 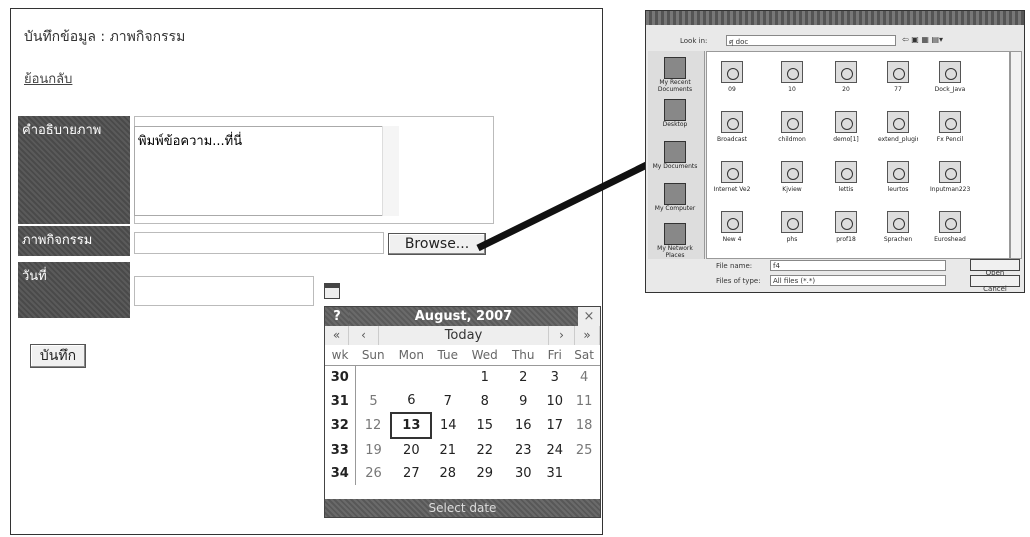 I want to click on calendar-day: 8, so click(x=484, y=401).